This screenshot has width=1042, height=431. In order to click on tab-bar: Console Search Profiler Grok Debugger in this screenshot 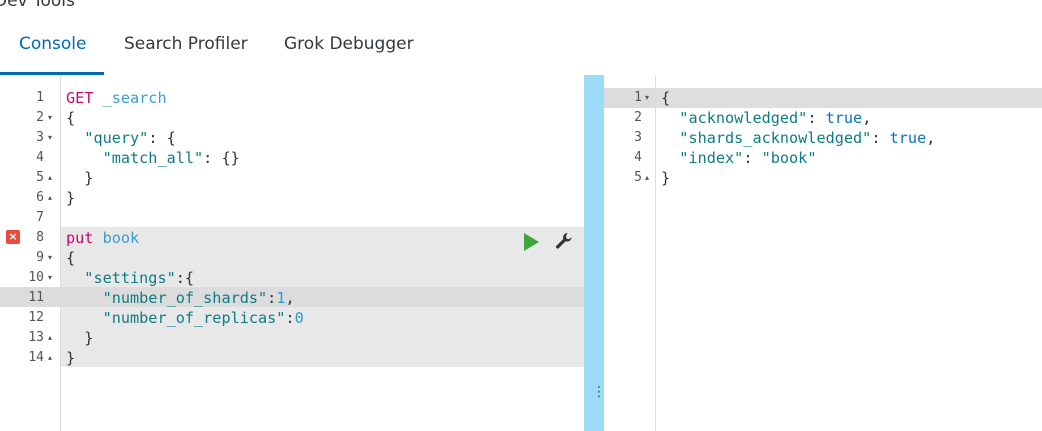, I will do `click(214, 49)`.